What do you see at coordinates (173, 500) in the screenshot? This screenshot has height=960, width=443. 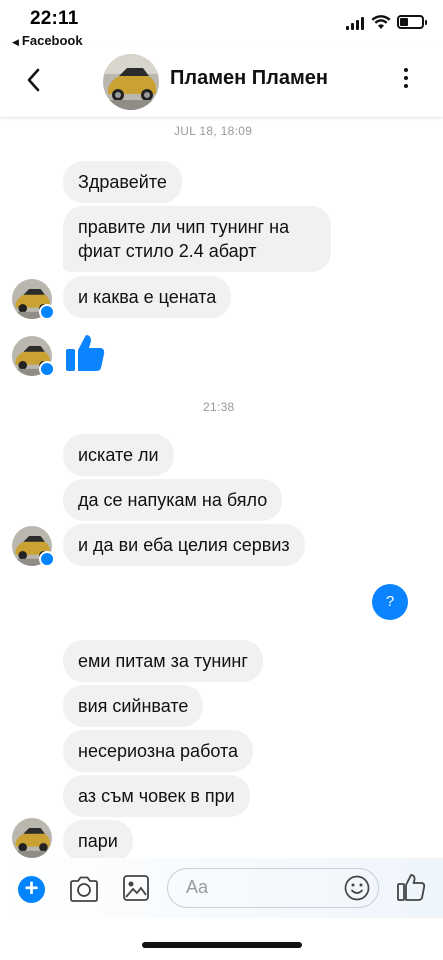 I see `message-bubble: да се напукам на бяло` at bounding box center [173, 500].